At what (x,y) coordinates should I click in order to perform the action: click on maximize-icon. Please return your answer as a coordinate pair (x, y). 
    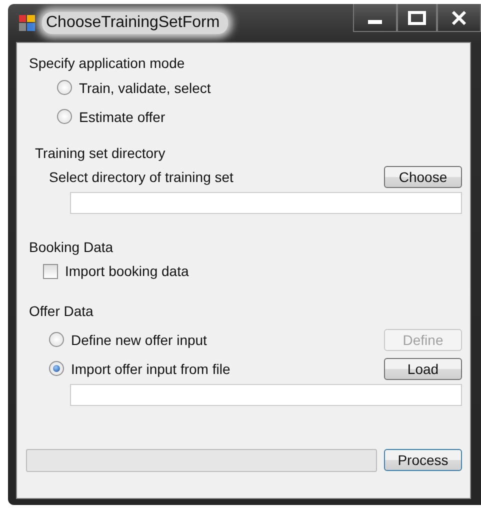
    Looking at the image, I should click on (417, 17).